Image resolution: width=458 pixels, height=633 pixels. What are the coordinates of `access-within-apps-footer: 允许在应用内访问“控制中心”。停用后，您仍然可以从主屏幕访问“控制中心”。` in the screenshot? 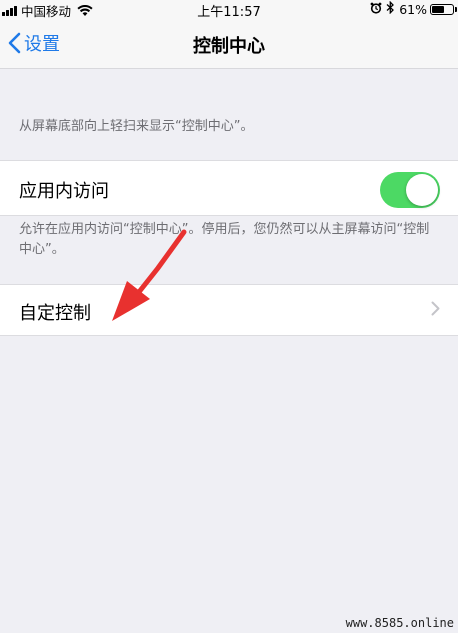 It's located at (224, 239).